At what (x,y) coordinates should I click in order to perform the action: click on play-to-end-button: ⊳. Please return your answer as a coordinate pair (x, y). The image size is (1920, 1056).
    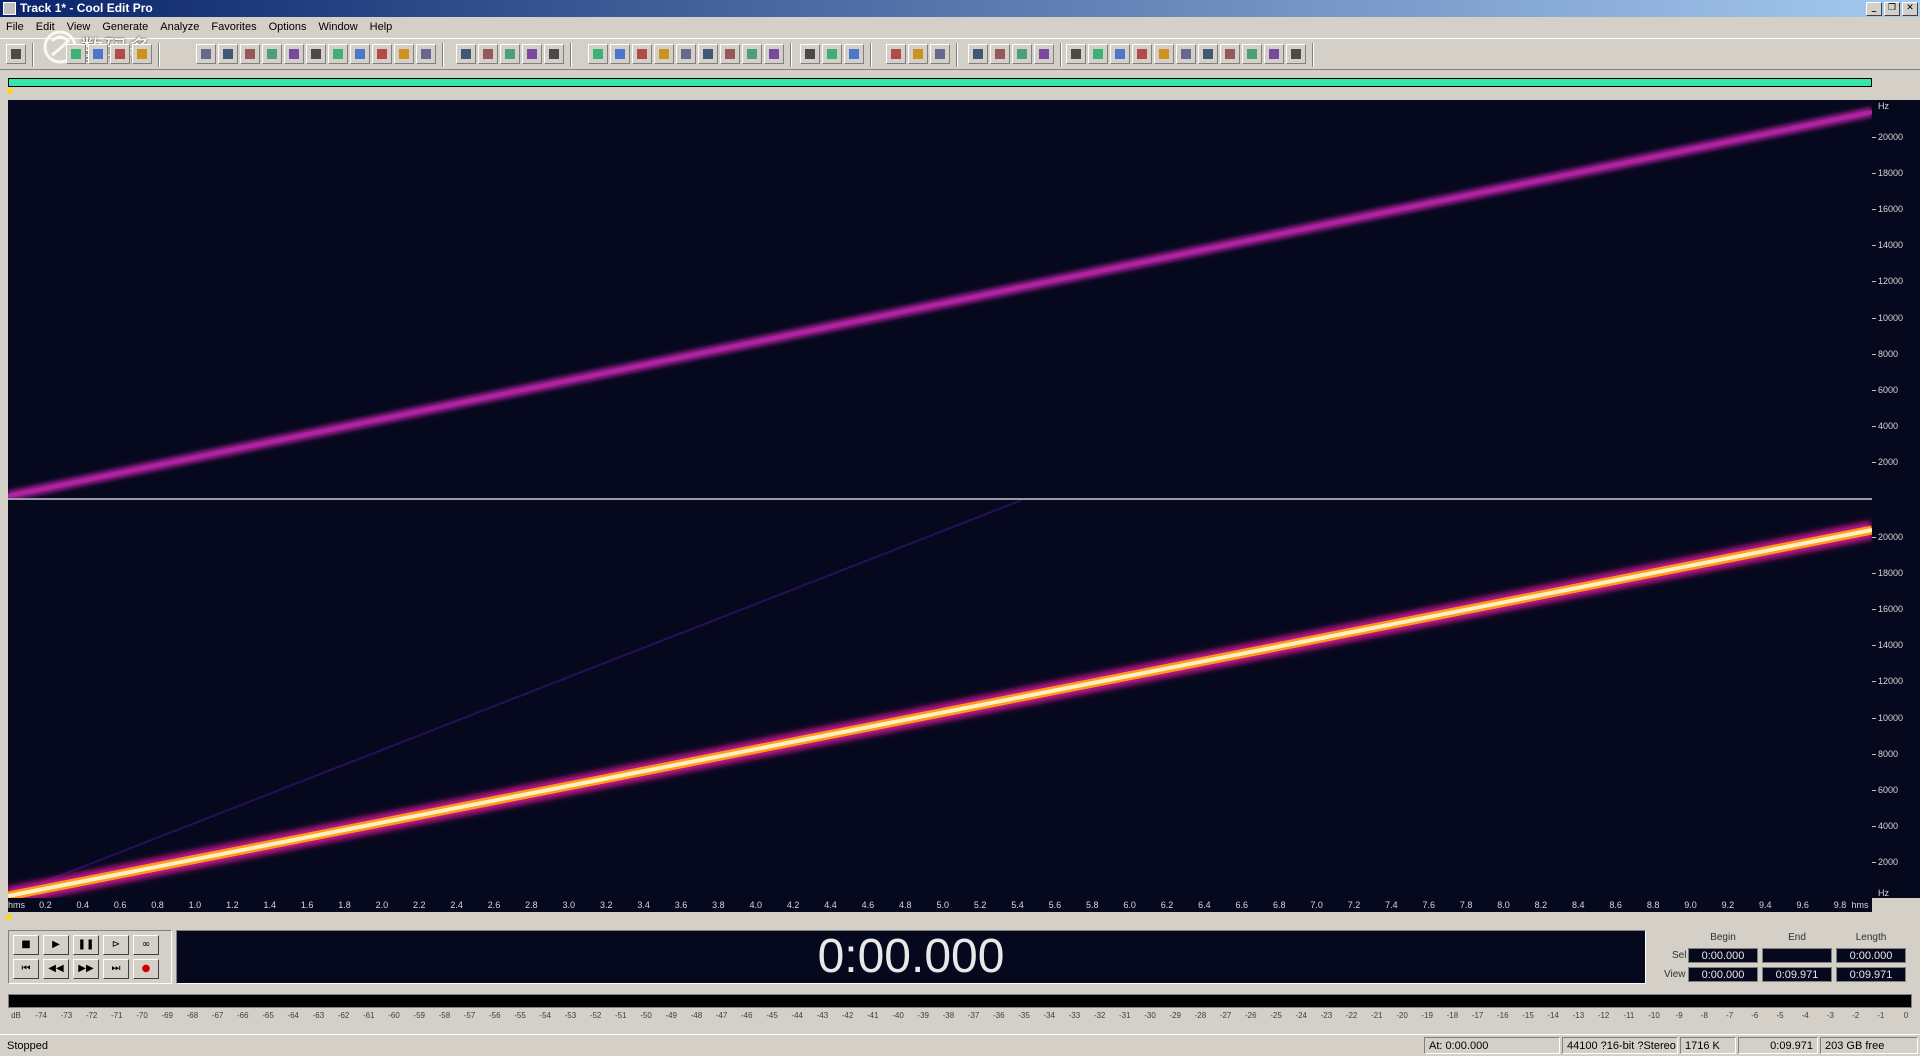
    Looking at the image, I should click on (116, 945).